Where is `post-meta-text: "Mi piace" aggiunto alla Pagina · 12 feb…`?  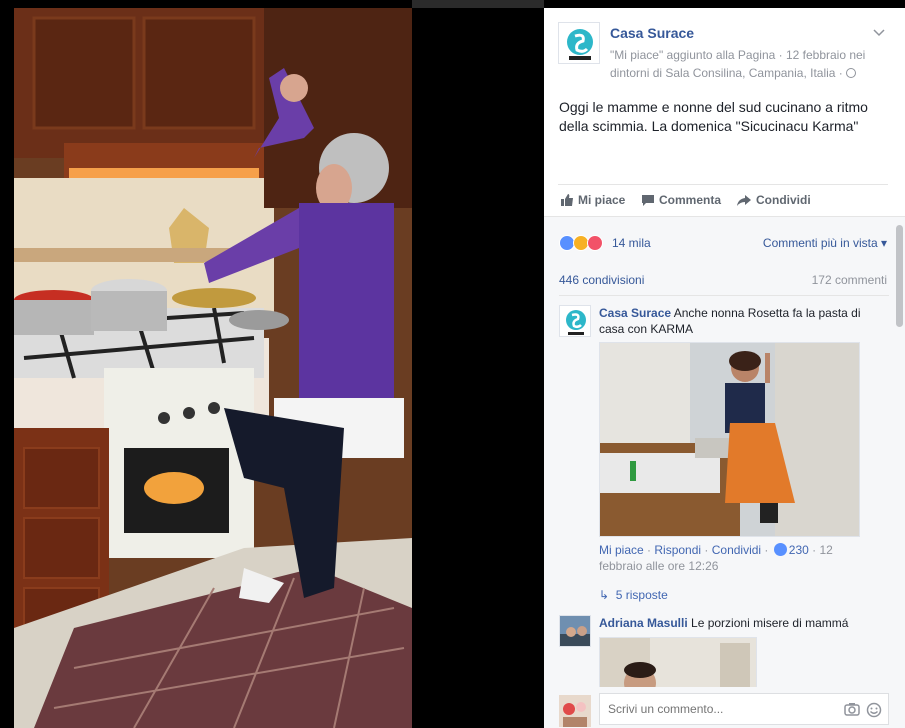 post-meta-text: "Mi piace" aggiunto alla Pagina · 12 feb… is located at coordinates (738, 64).